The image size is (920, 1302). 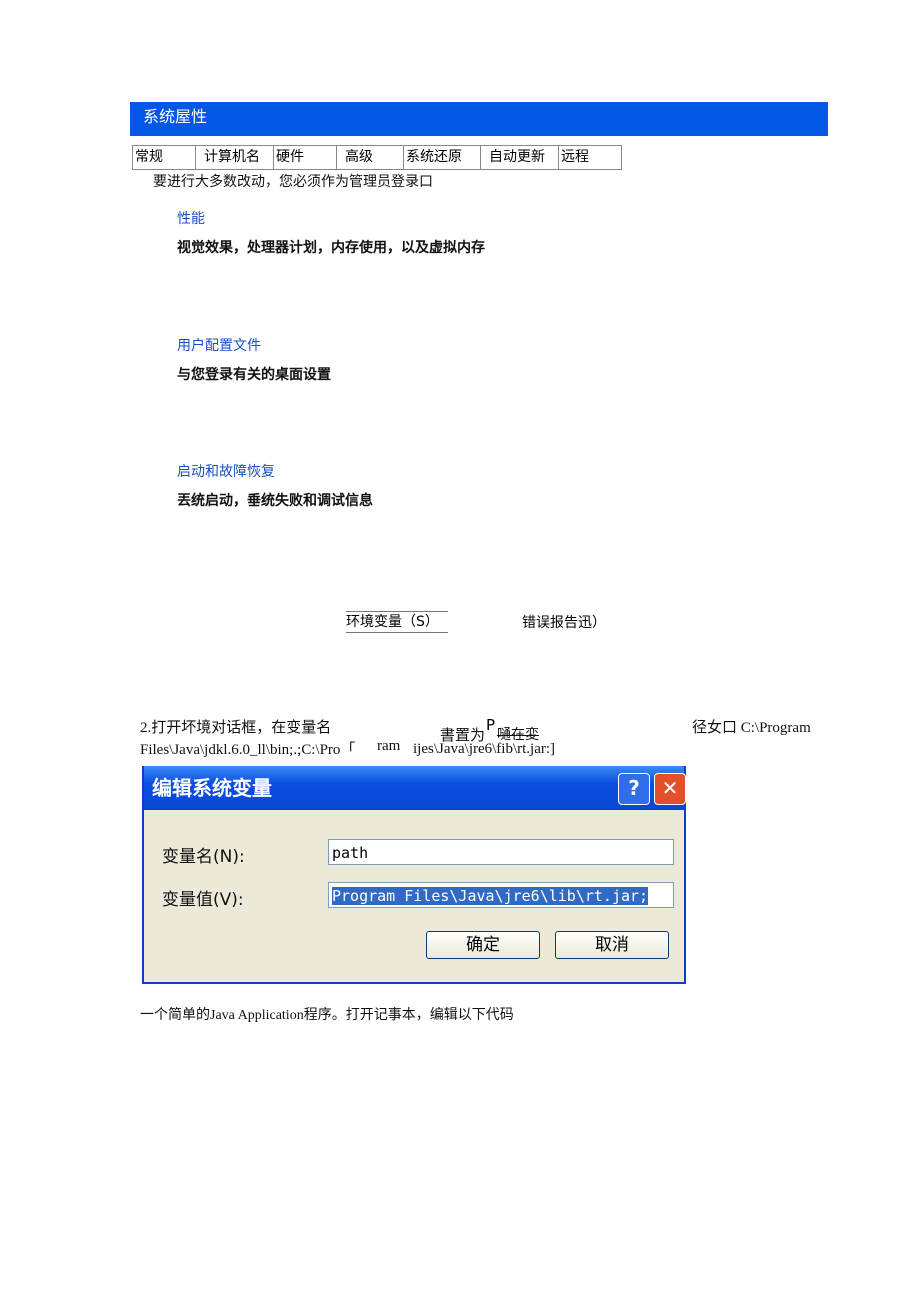 What do you see at coordinates (327, 1015) in the screenshot?
I see `footer-text: 一个简单的Java Application程序。打开记事本，编辑以下代码` at bounding box center [327, 1015].